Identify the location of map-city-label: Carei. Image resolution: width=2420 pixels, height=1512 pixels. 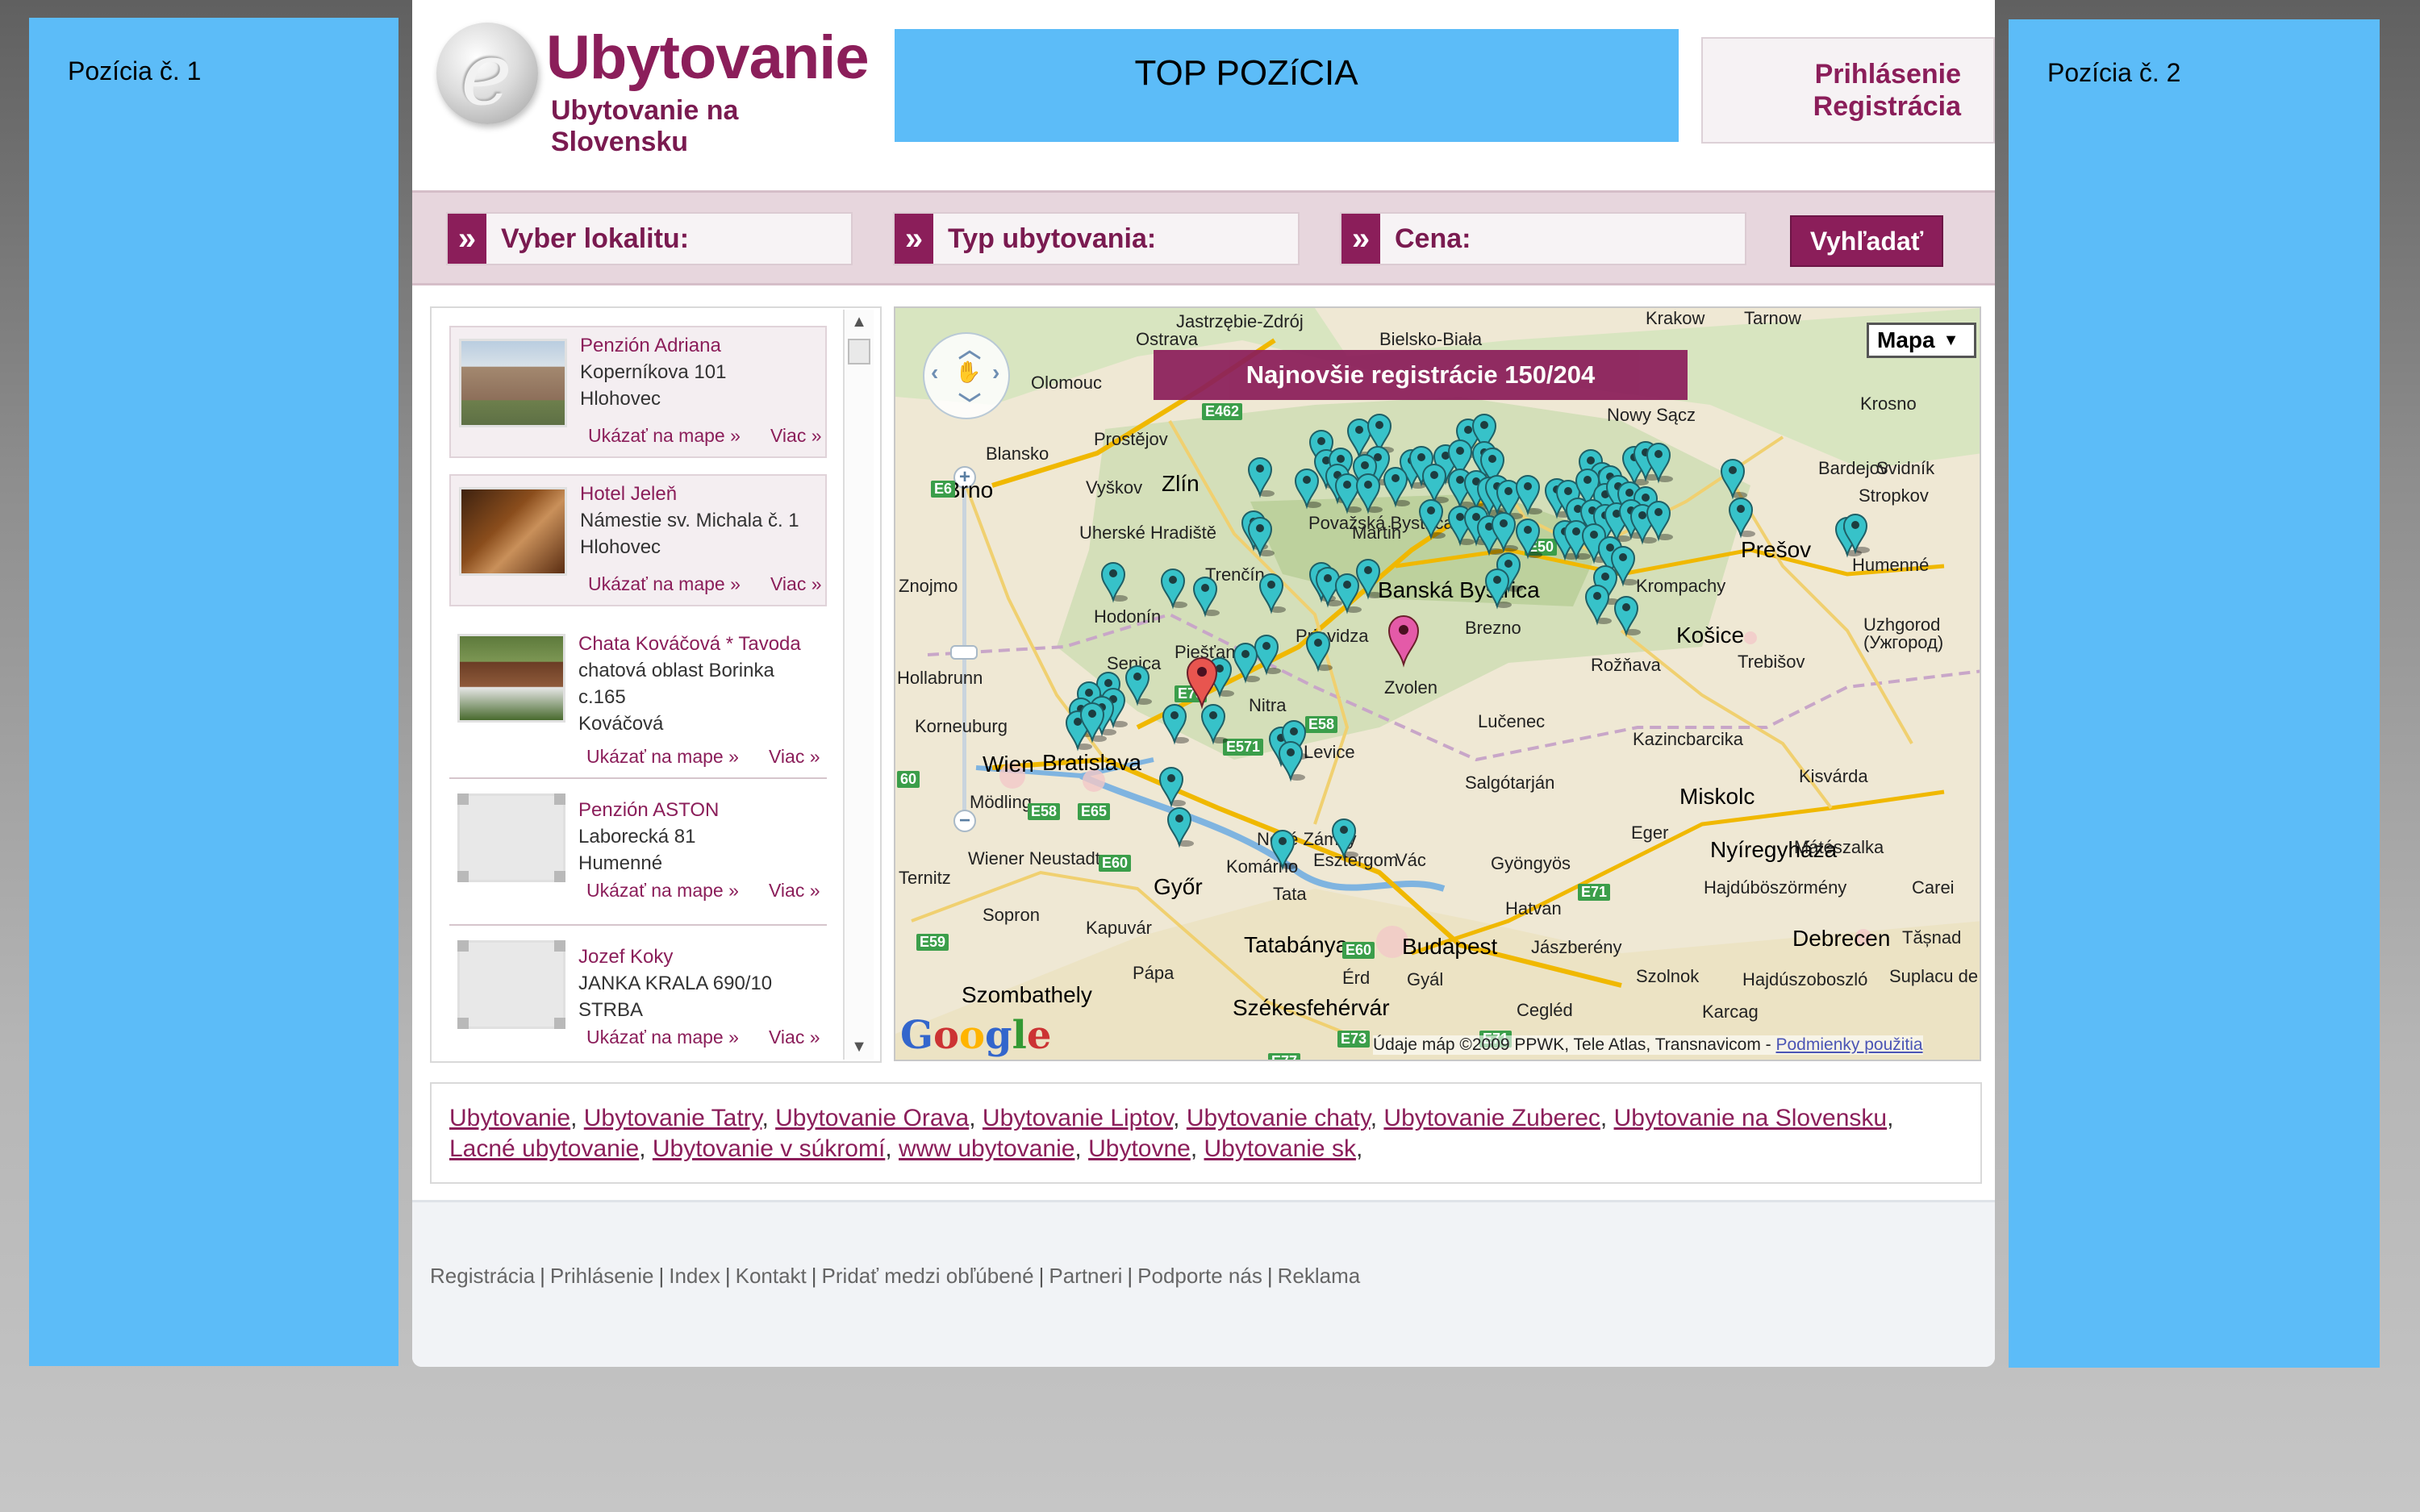
(1934, 888).